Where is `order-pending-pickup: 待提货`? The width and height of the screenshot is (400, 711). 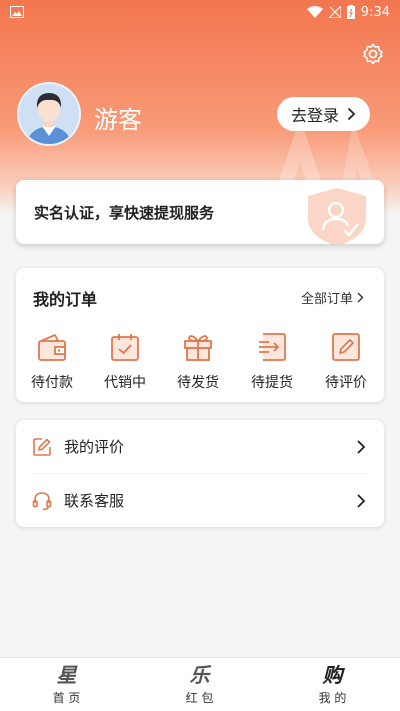
order-pending-pickup: 待提货 is located at coordinates (272, 361).